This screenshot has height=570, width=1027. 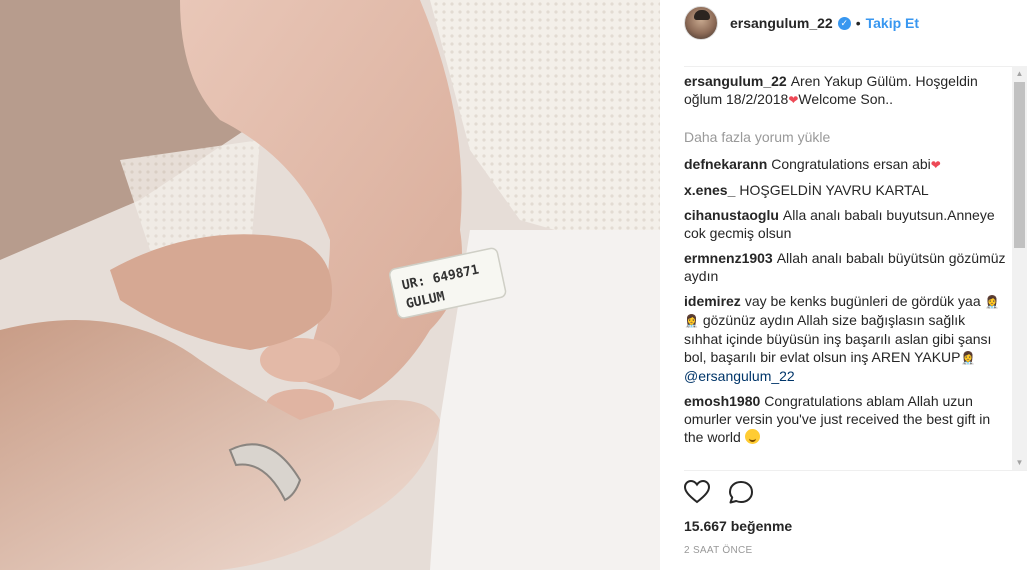 I want to click on caption-author: ersangulum_22, so click(x=735, y=81).